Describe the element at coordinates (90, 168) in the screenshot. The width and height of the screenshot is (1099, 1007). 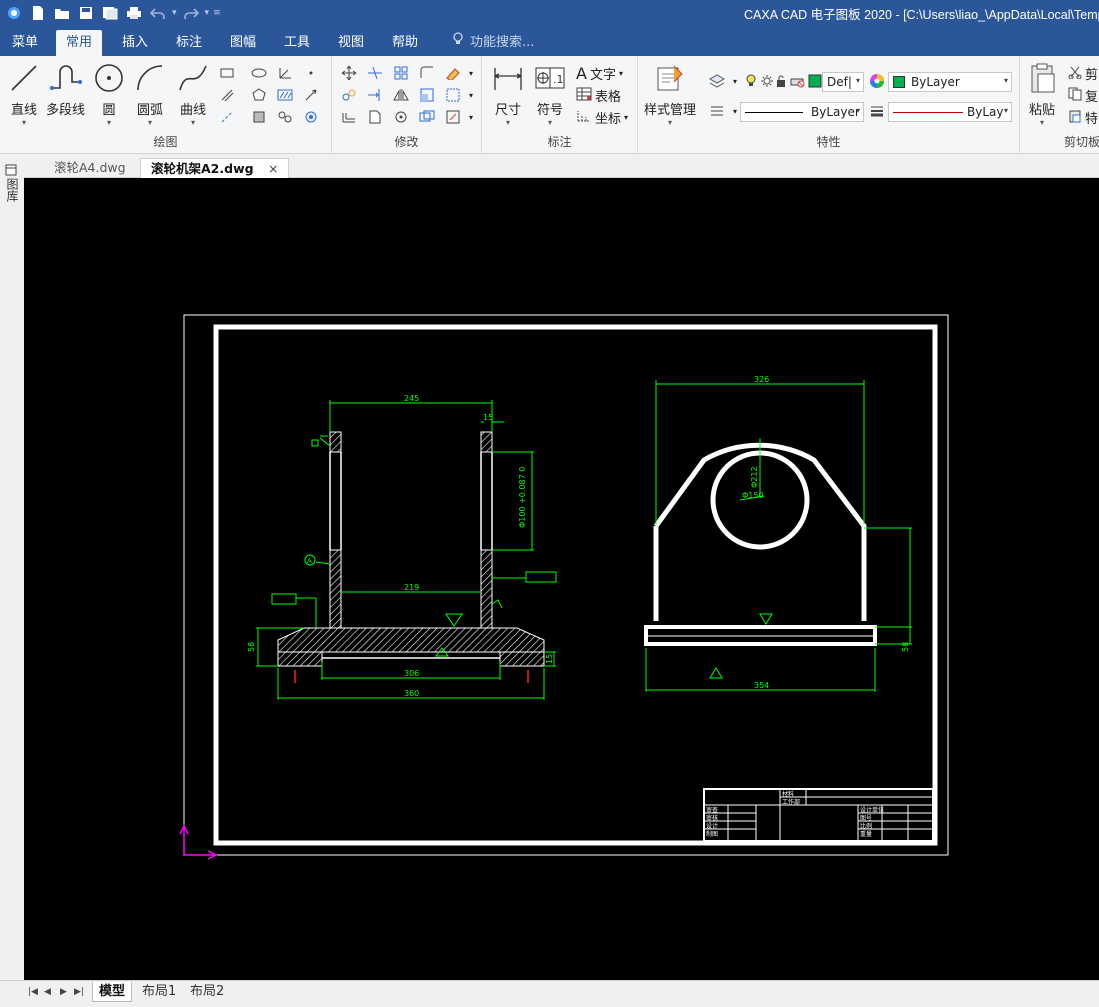
I see `doc-tab-roller-a4: 滚轮A4.dwg` at that location.